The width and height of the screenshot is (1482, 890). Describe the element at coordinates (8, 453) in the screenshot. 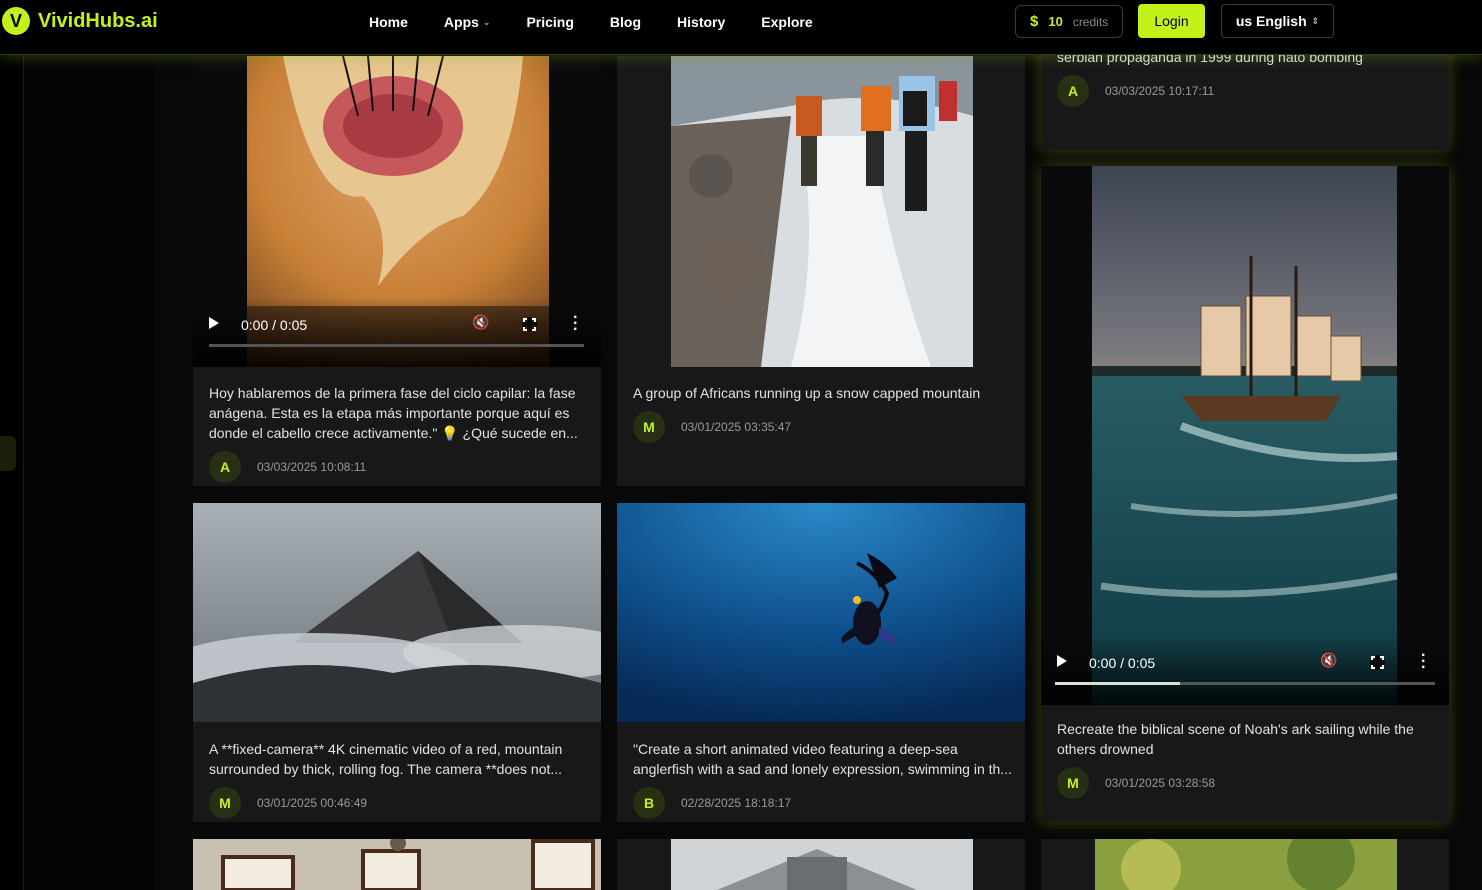

I see `sidebar-toggle` at that location.